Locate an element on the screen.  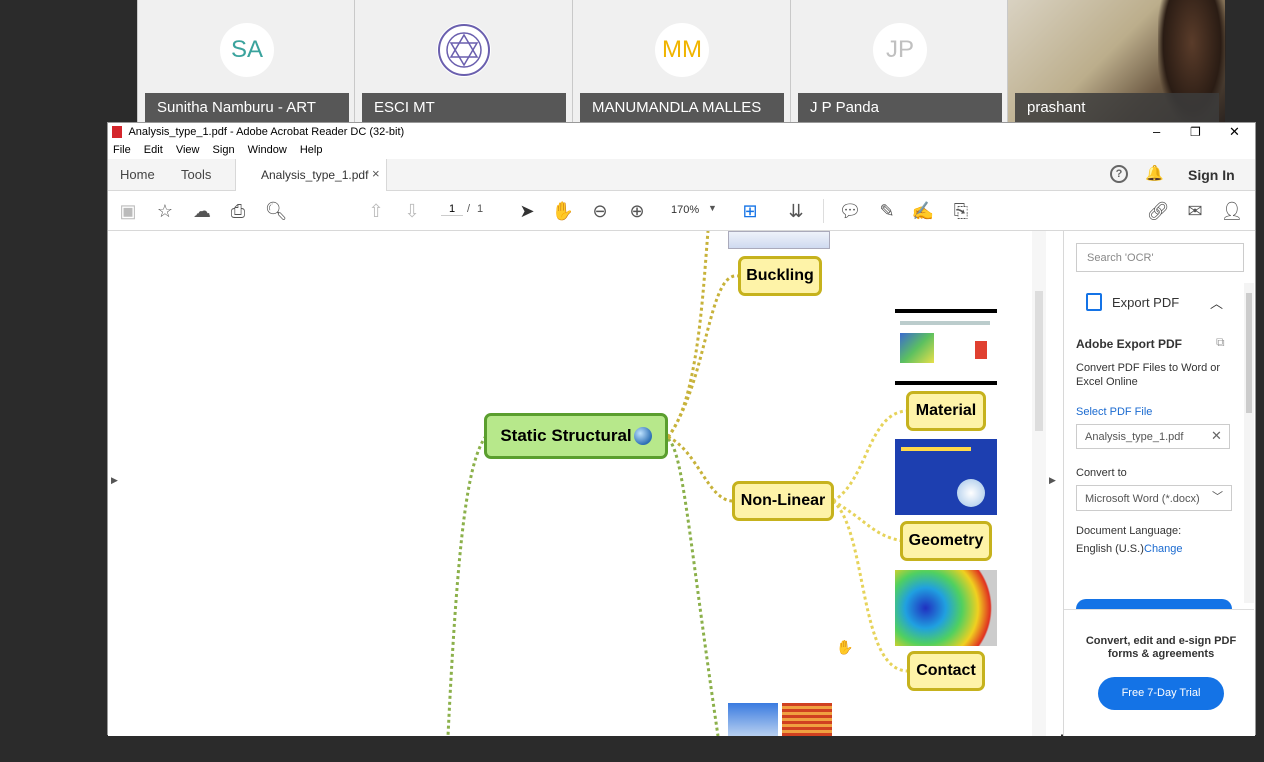
close-window-button: ✕ is located at coordinates (1234, 132).